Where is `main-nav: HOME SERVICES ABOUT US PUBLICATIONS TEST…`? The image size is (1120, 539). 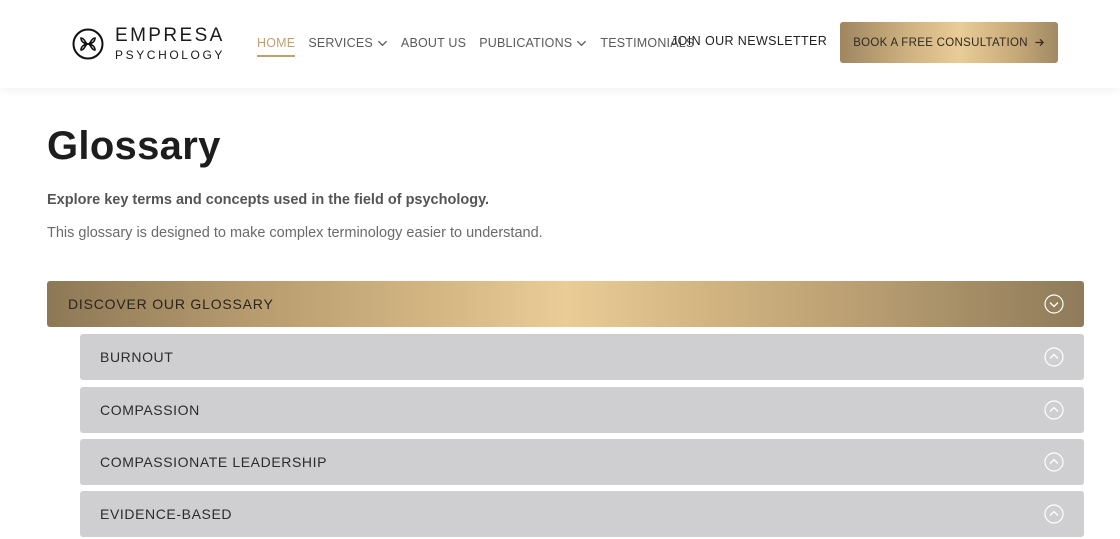 main-nav: HOME SERVICES ABOUT US PUBLICATIONS TEST… is located at coordinates (482, 46).